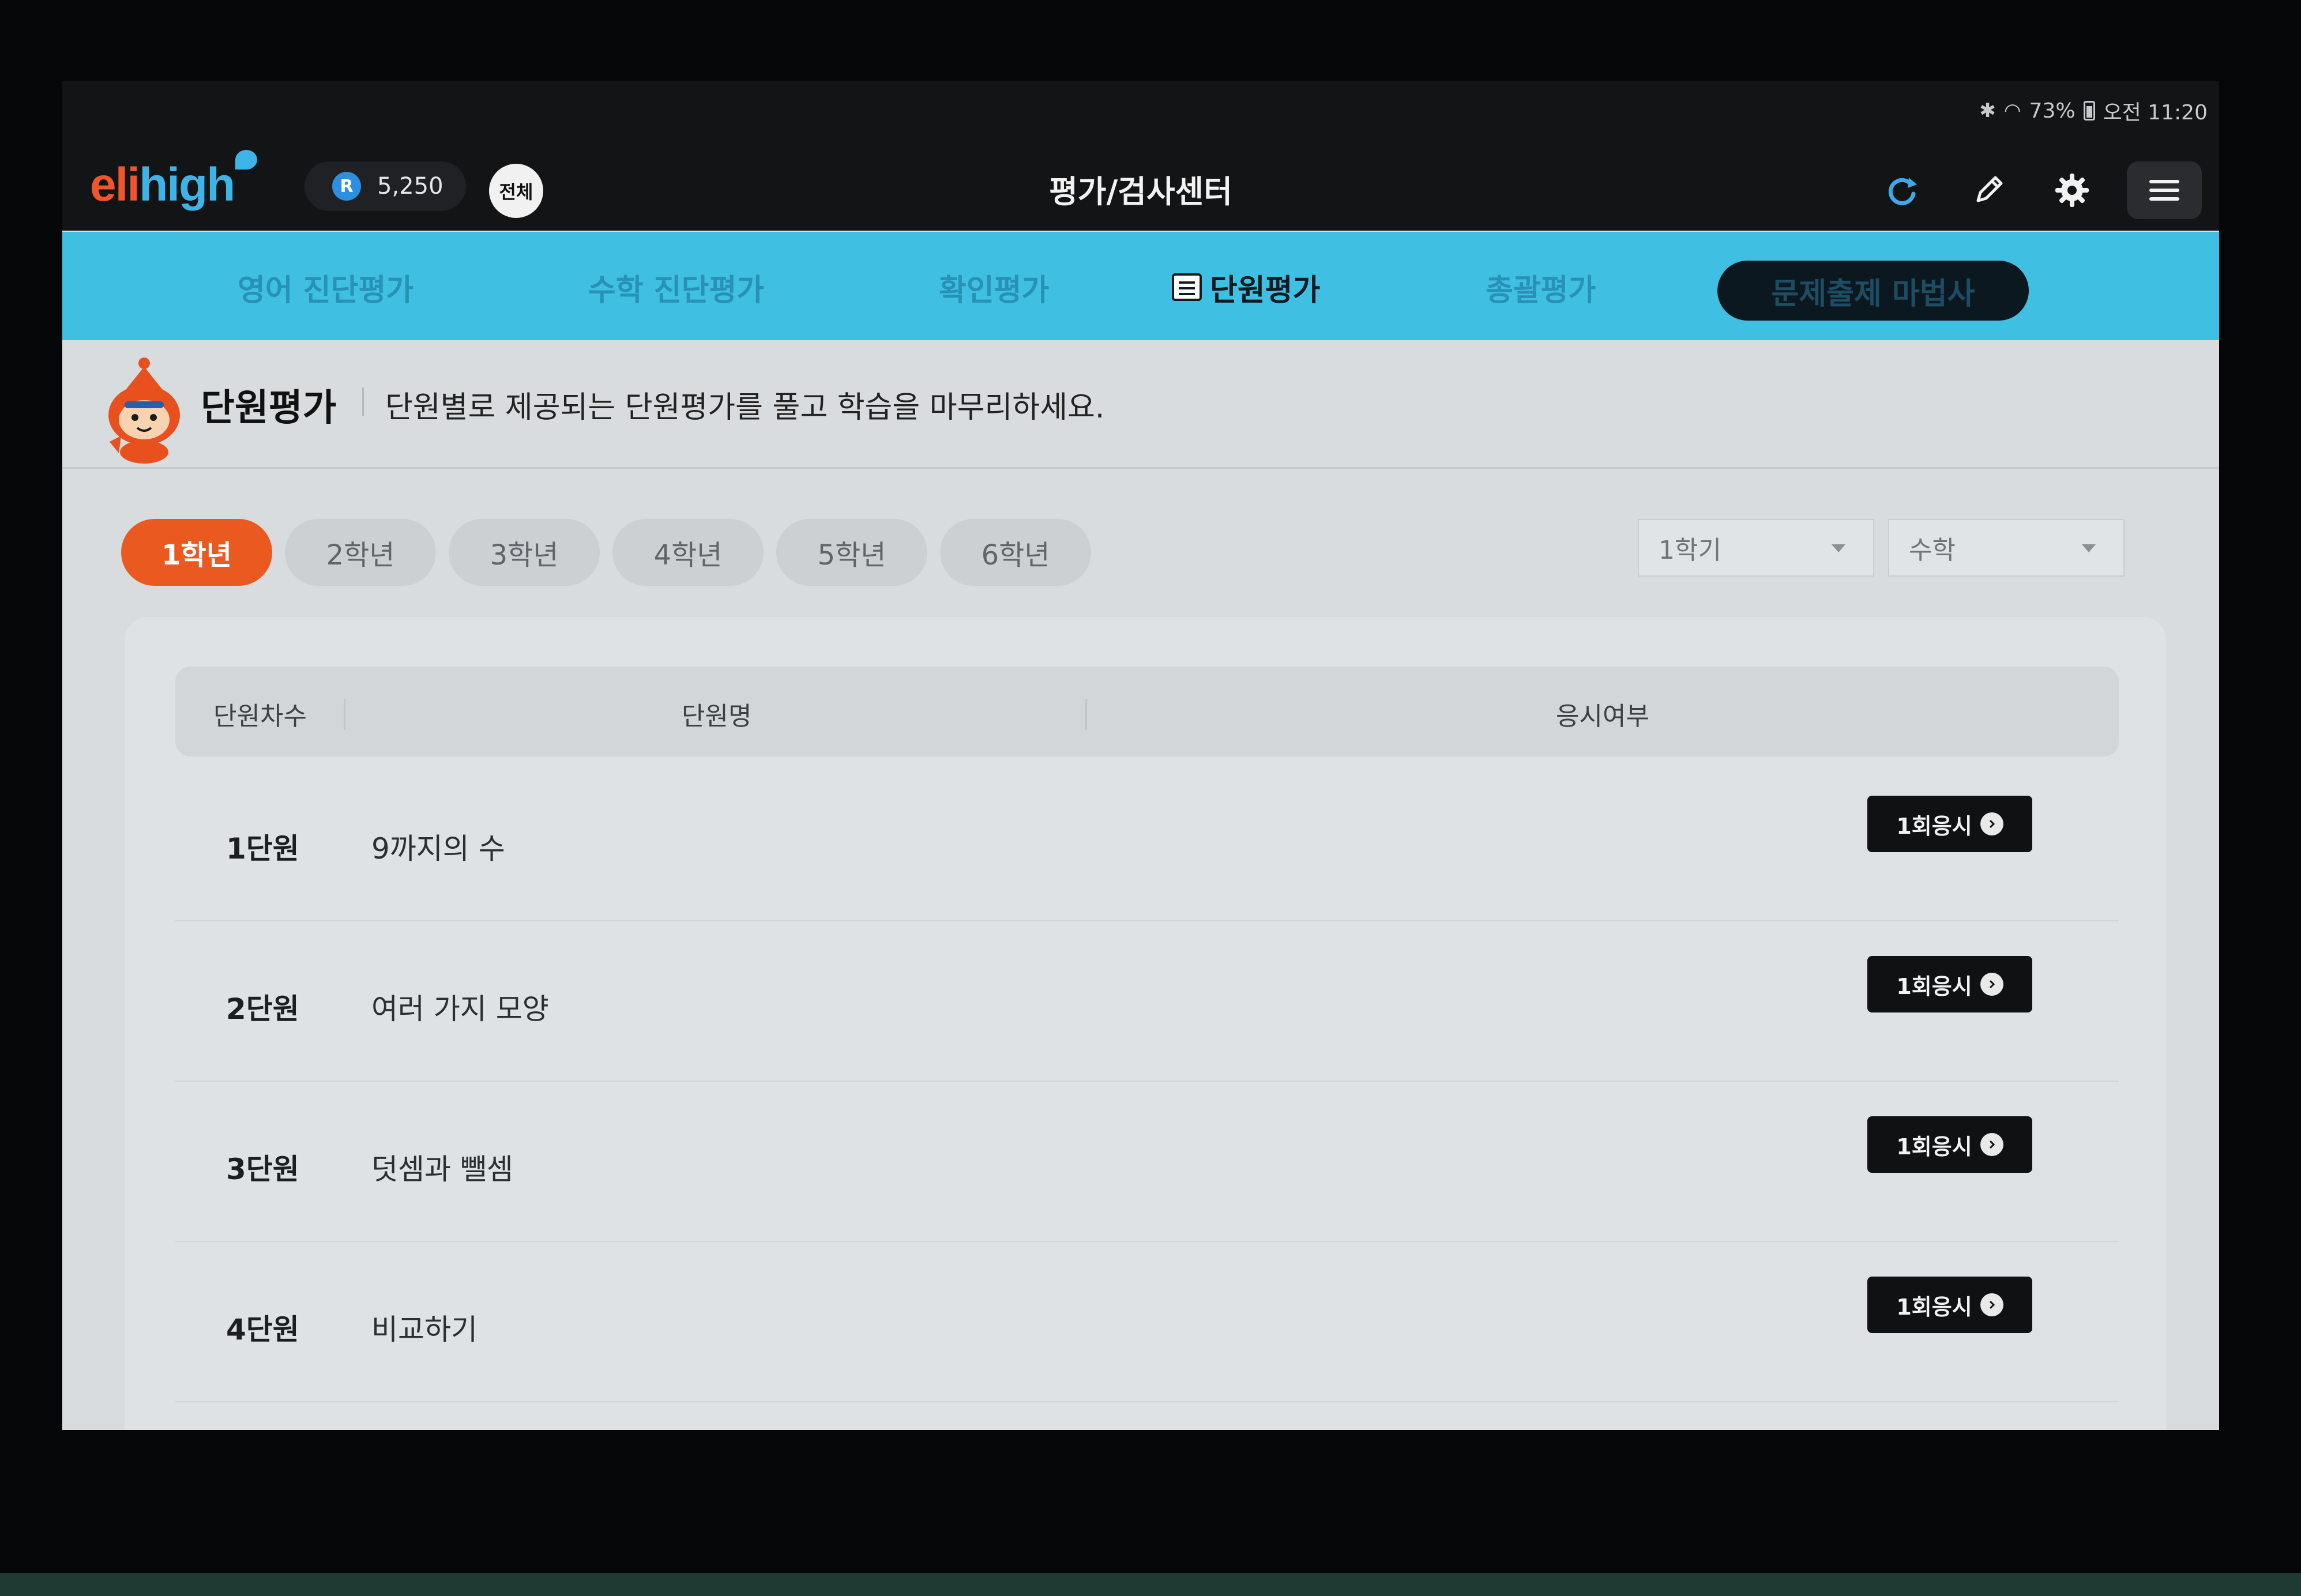 The image size is (2301, 1596). I want to click on section-title: 단원평가, so click(269, 408).